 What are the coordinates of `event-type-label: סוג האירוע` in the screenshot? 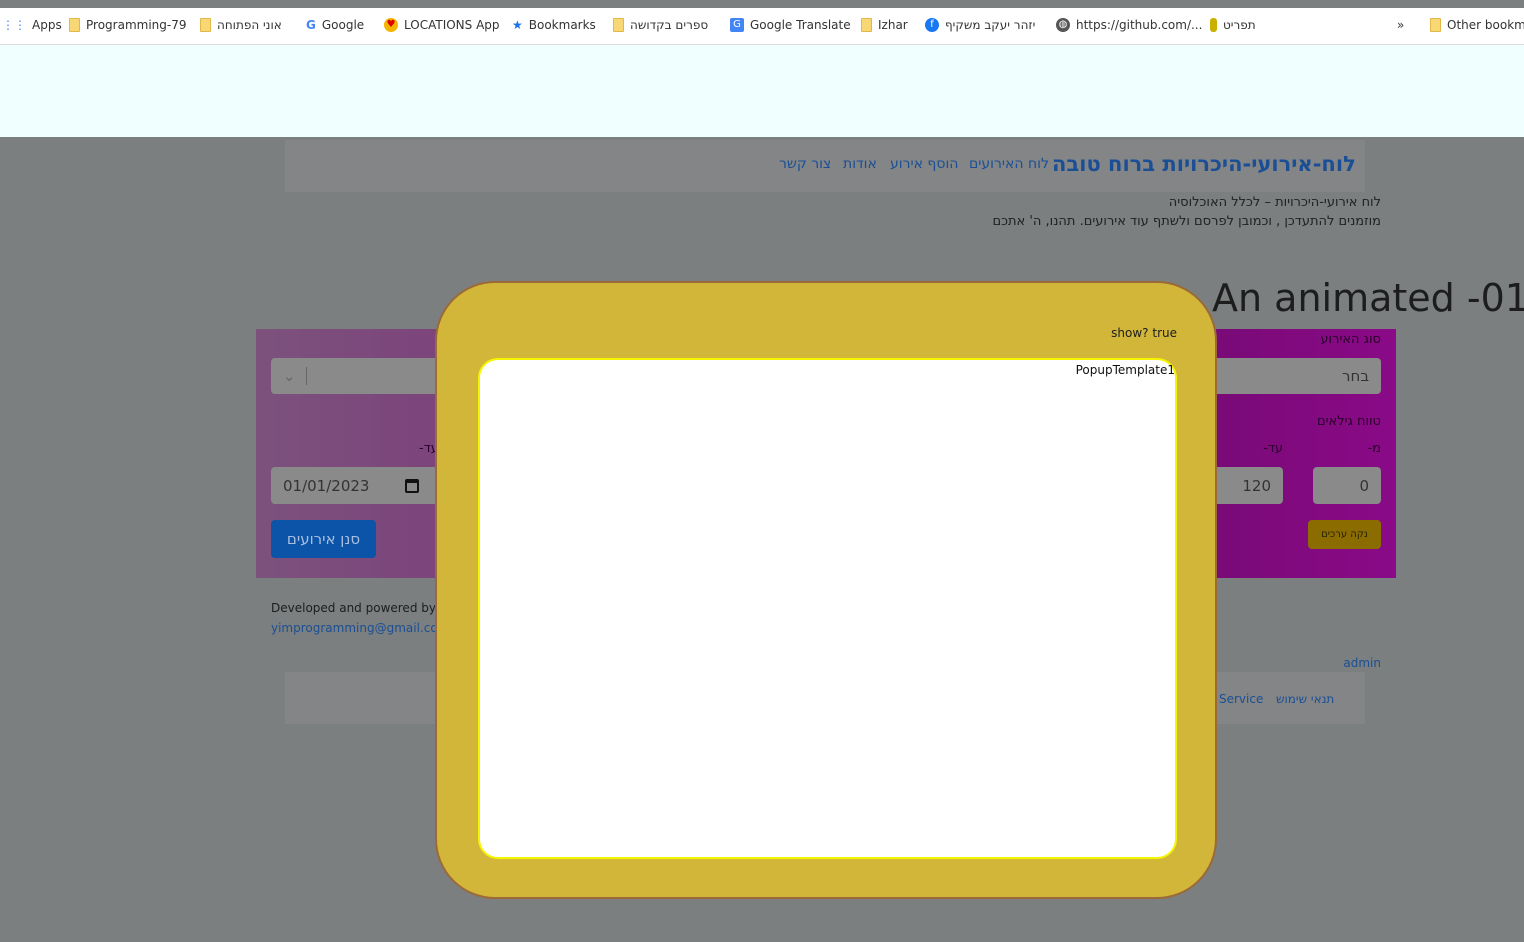 It's located at (1350, 339).